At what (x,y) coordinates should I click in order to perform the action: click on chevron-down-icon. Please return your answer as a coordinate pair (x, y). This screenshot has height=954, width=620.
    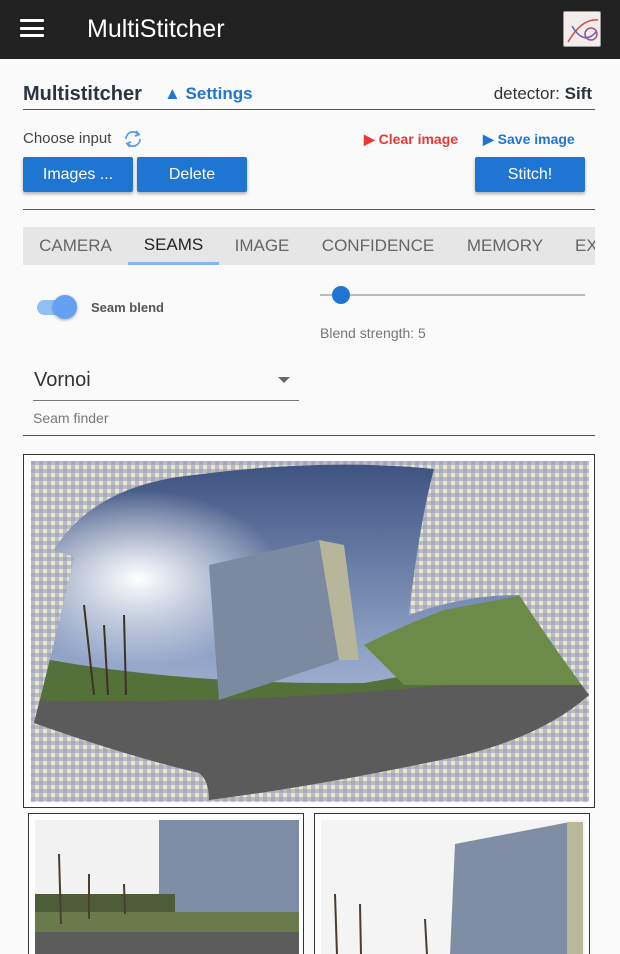
    Looking at the image, I should click on (284, 380).